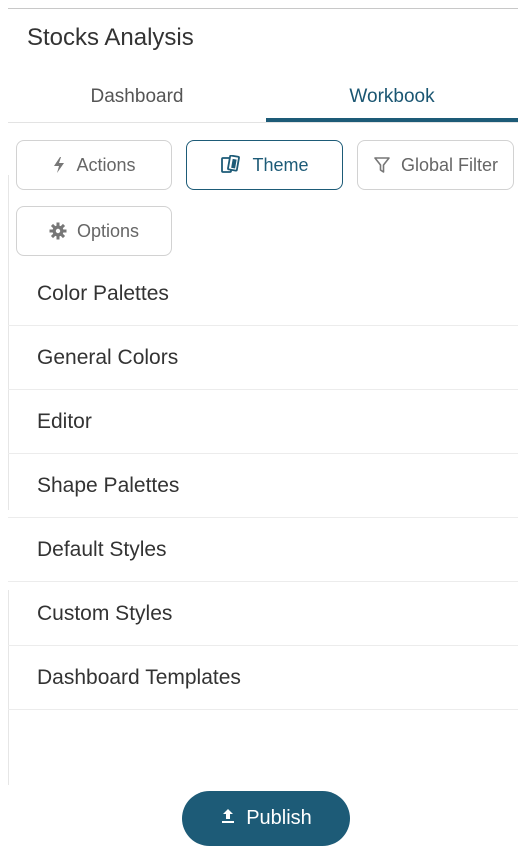  What do you see at coordinates (263, 614) in the screenshot?
I see `list-item-custom-styles: Custom Styles` at bounding box center [263, 614].